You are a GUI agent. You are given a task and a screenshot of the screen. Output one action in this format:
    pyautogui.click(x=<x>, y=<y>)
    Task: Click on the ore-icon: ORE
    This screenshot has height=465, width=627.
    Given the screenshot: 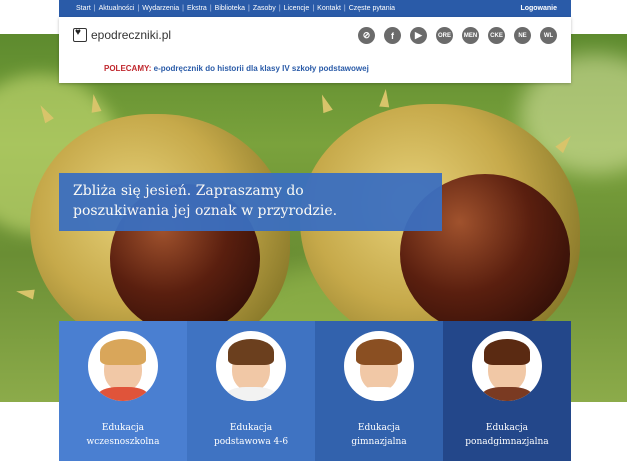 What is the action you would take?
    pyautogui.click(x=444, y=35)
    